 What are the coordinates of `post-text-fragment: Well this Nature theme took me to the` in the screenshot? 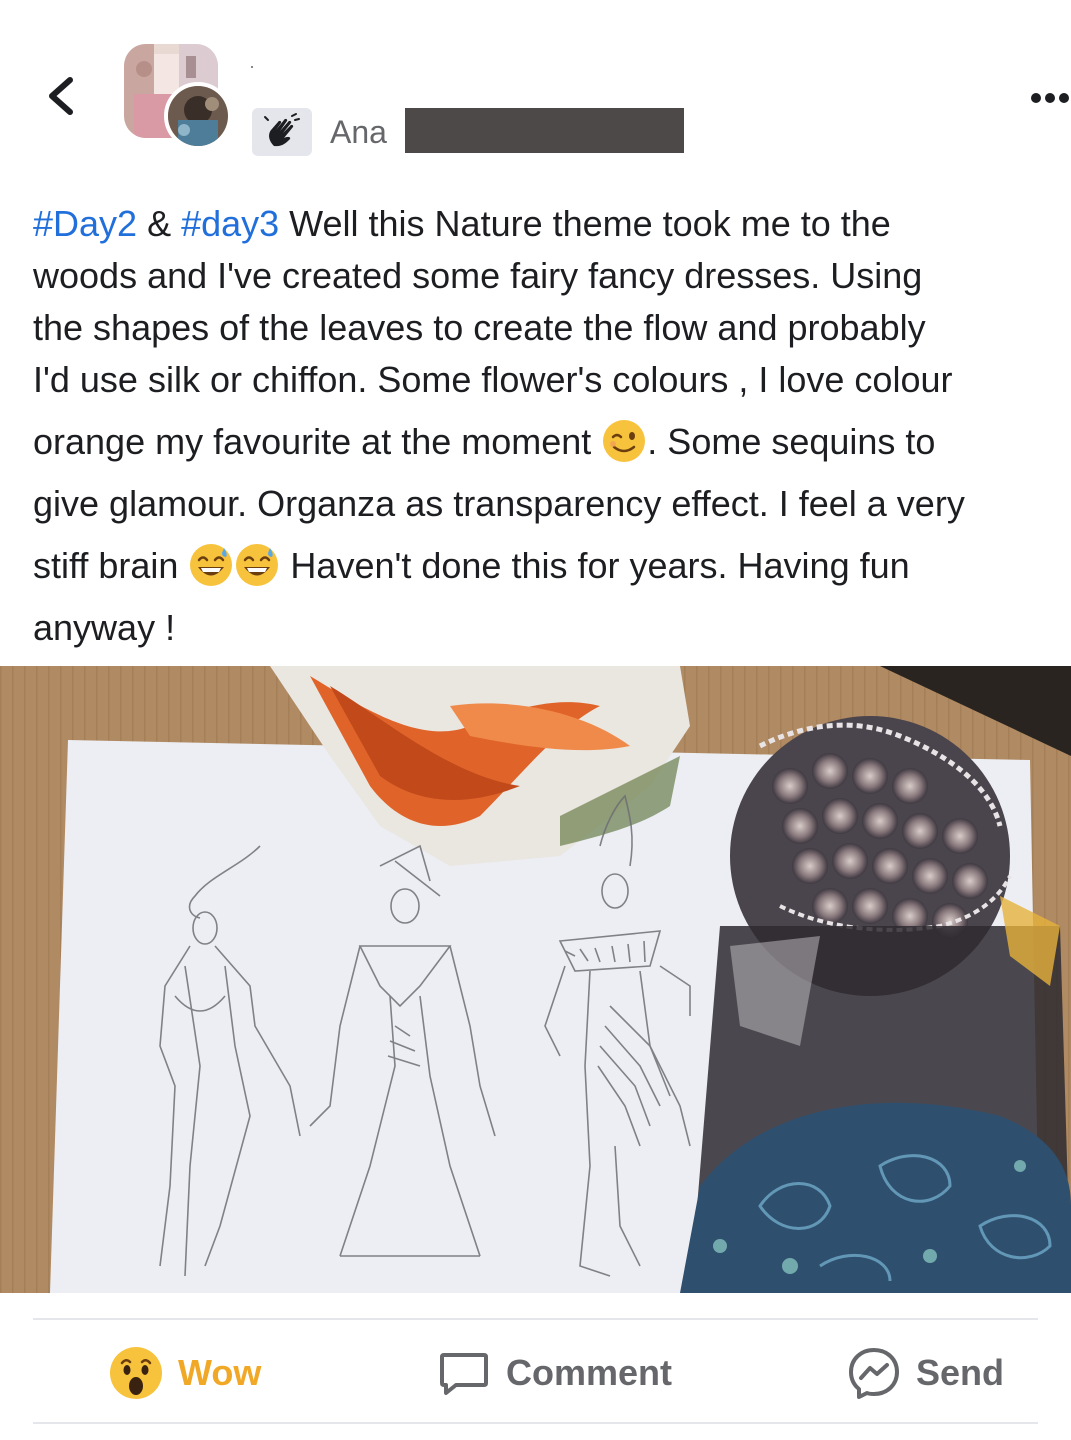 It's located at (585, 223).